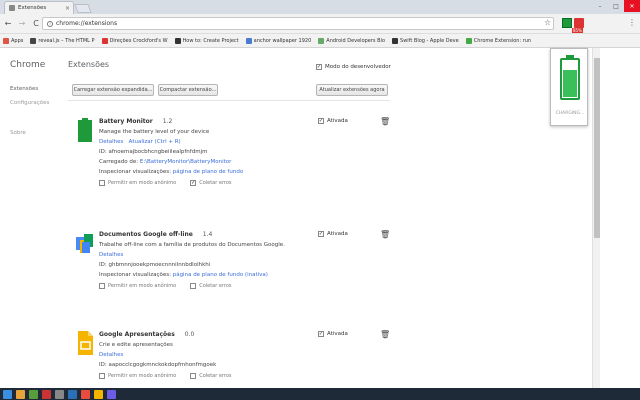  I want to click on page-scrollbar, so click(596, 218).